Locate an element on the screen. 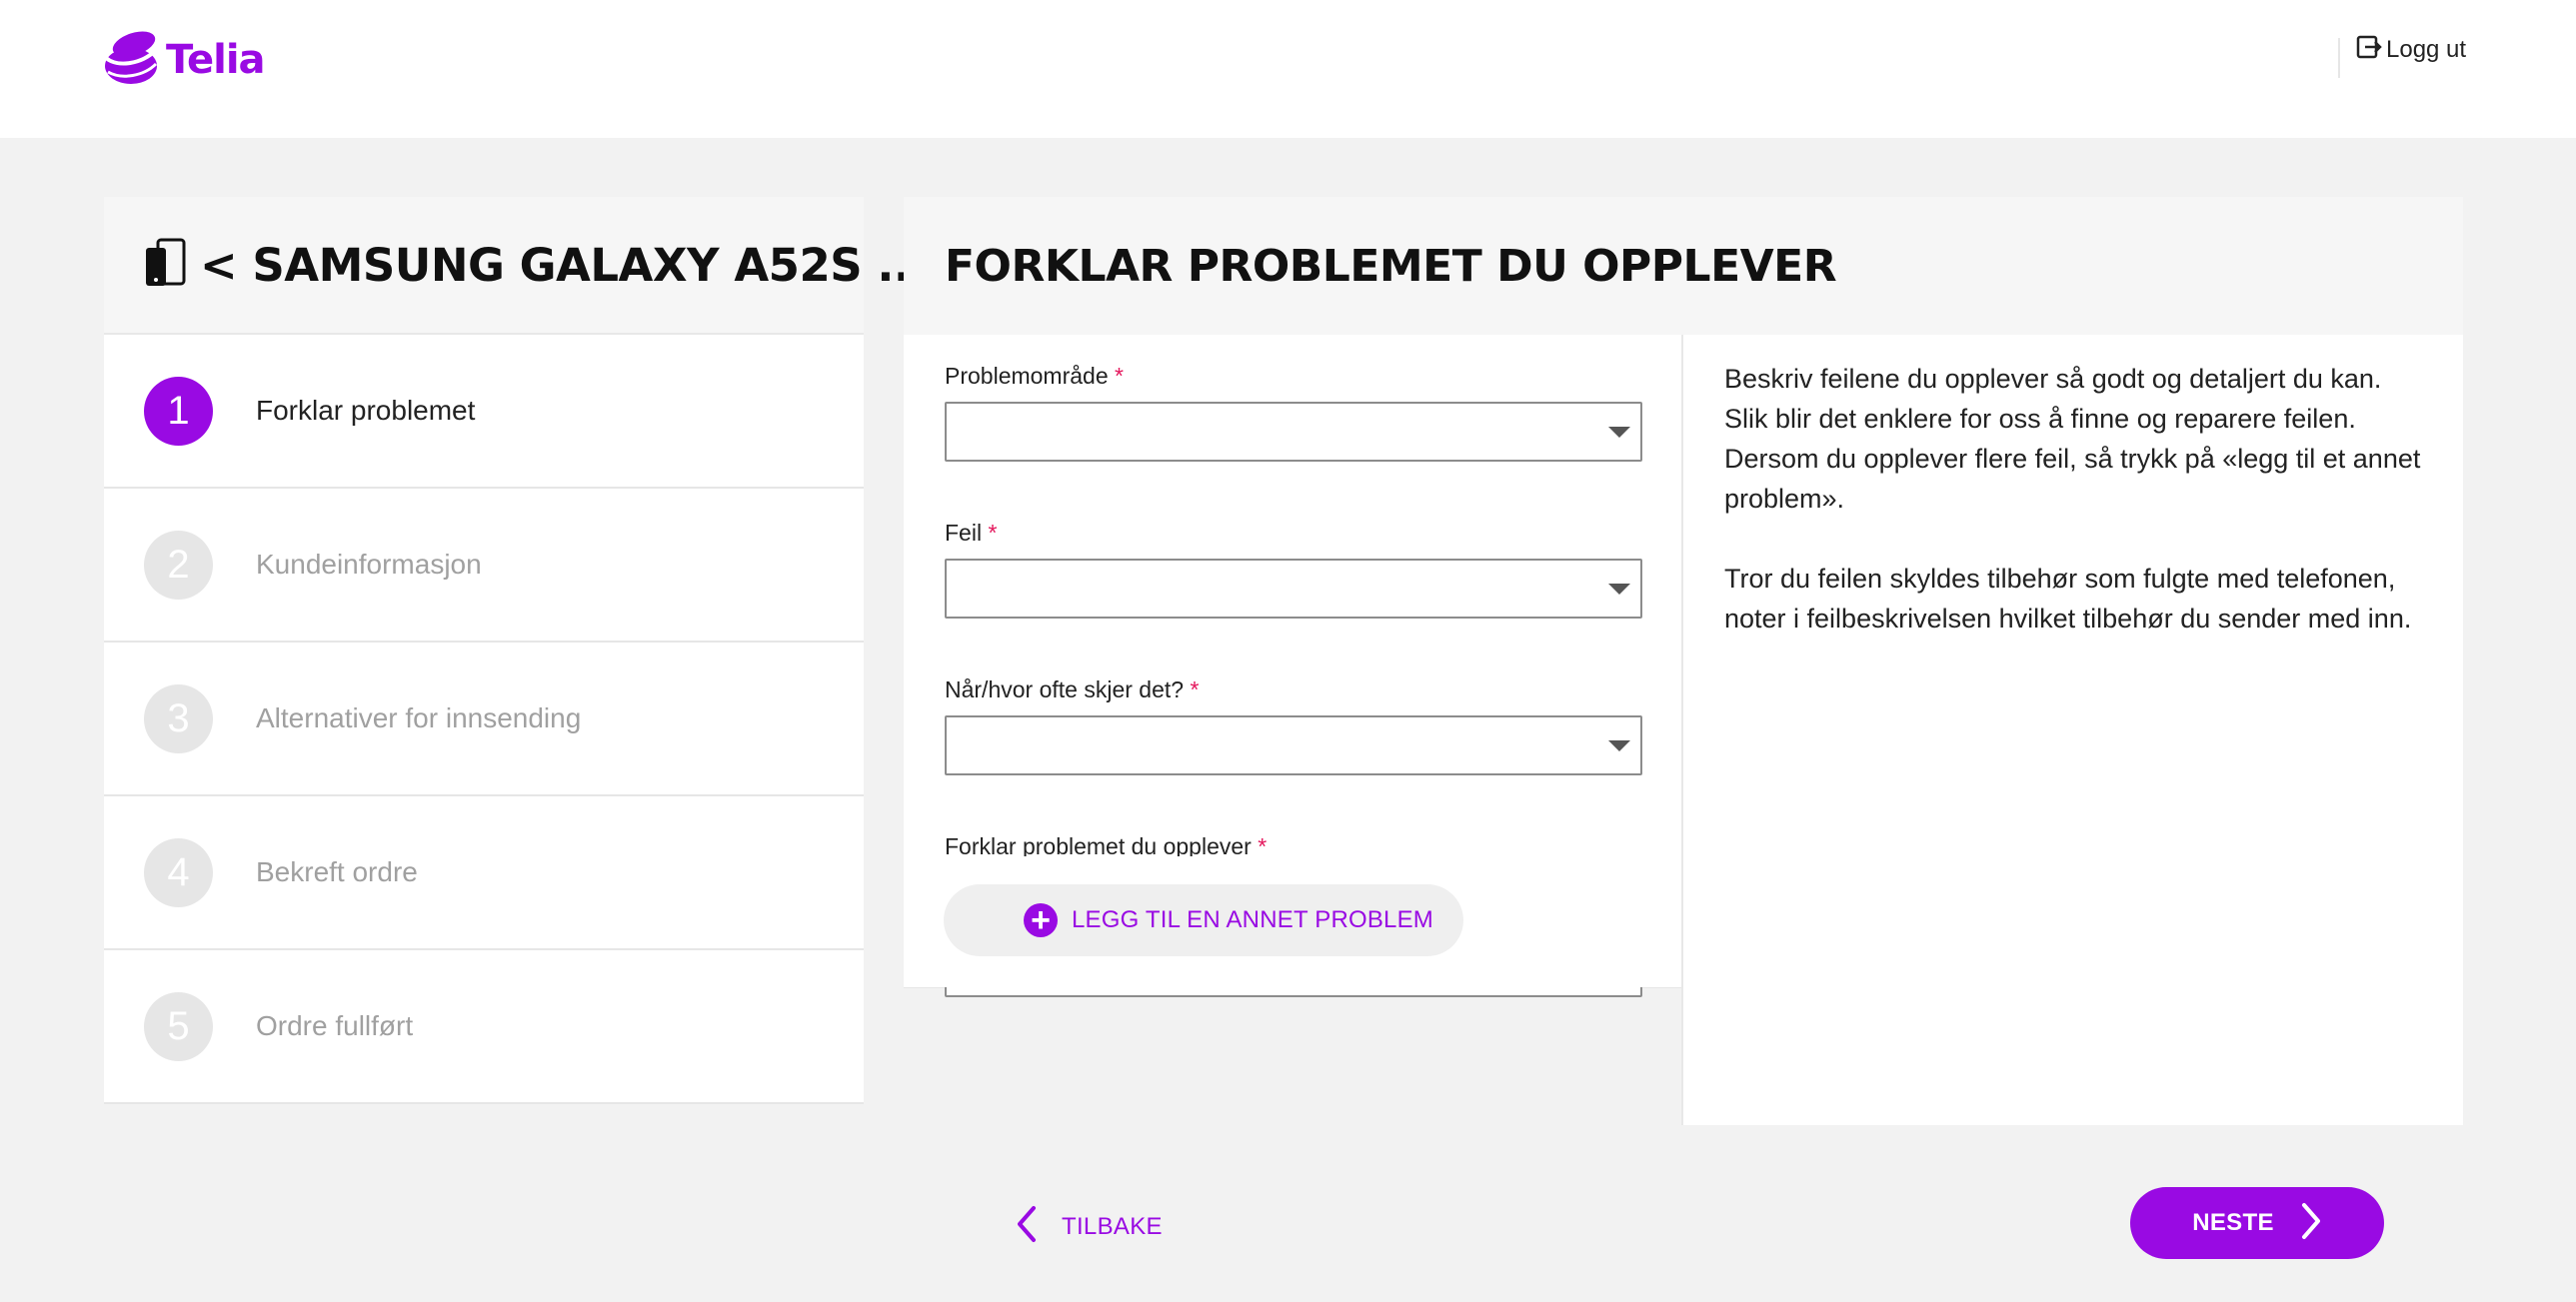  step-ordre-fullfort: 5 Ordre fullført is located at coordinates (484, 1027).